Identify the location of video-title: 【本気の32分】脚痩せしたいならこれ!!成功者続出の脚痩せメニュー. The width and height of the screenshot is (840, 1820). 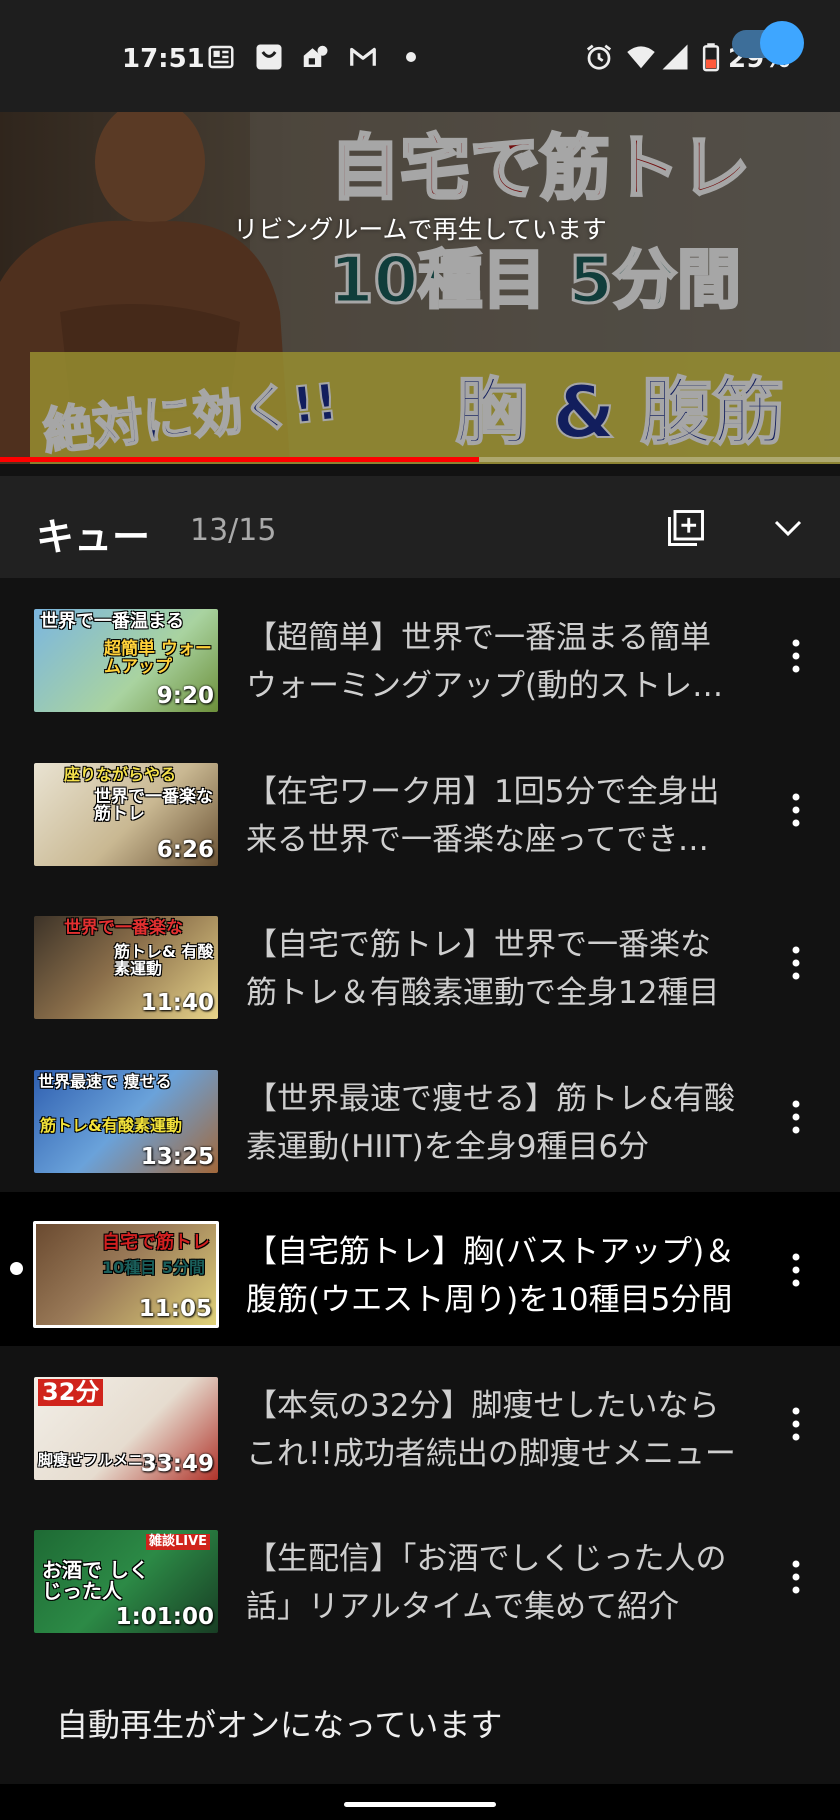
(491, 1429).